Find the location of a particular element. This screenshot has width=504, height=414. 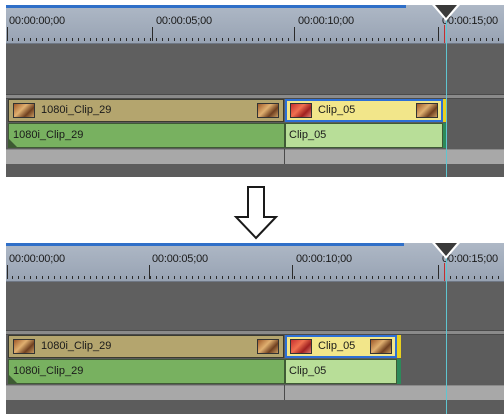

timecode-label: 00:00:10;00 is located at coordinates (326, 21).